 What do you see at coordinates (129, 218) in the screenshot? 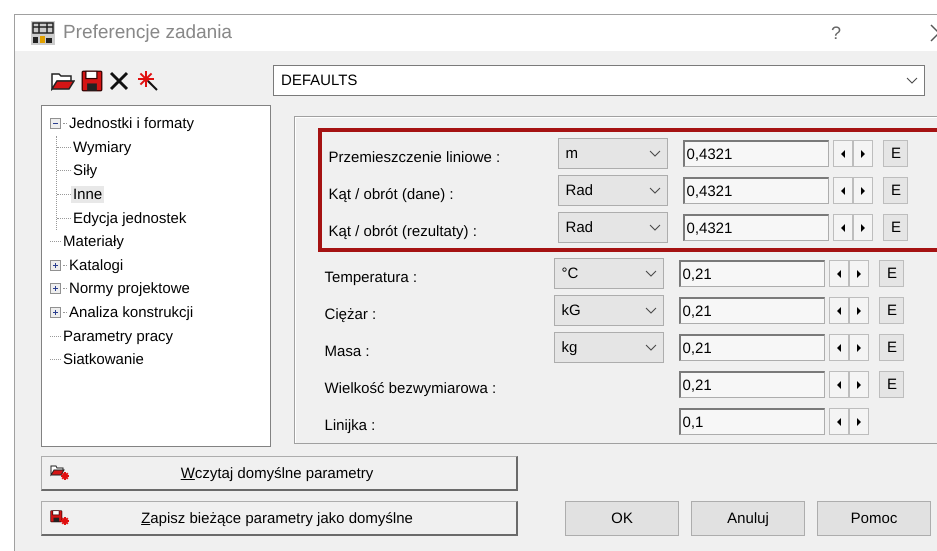
I see `tree-item: Edycja jednostek` at bounding box center [129, 218].